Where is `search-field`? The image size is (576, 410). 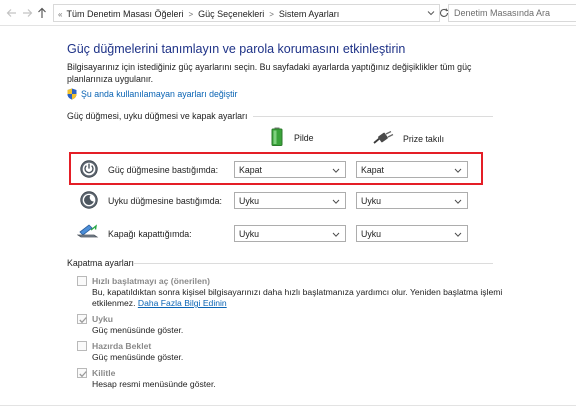
search-field is located at coordinates (512, 13).